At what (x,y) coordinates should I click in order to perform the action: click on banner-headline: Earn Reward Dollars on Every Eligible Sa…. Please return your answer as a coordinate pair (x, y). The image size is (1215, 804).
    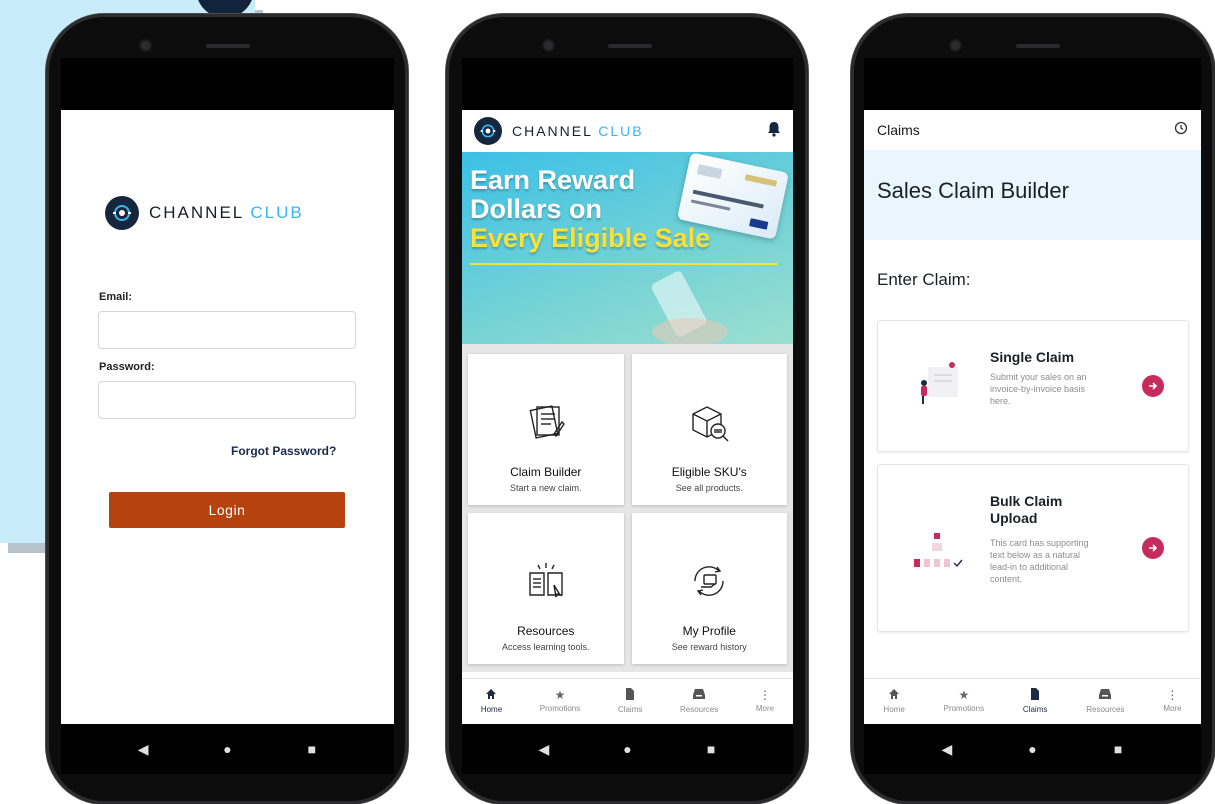
    Looking at the image, I should click on (590, 209).